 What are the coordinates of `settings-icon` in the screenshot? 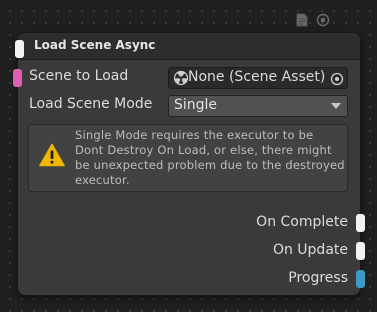 It's located at (323, 20).